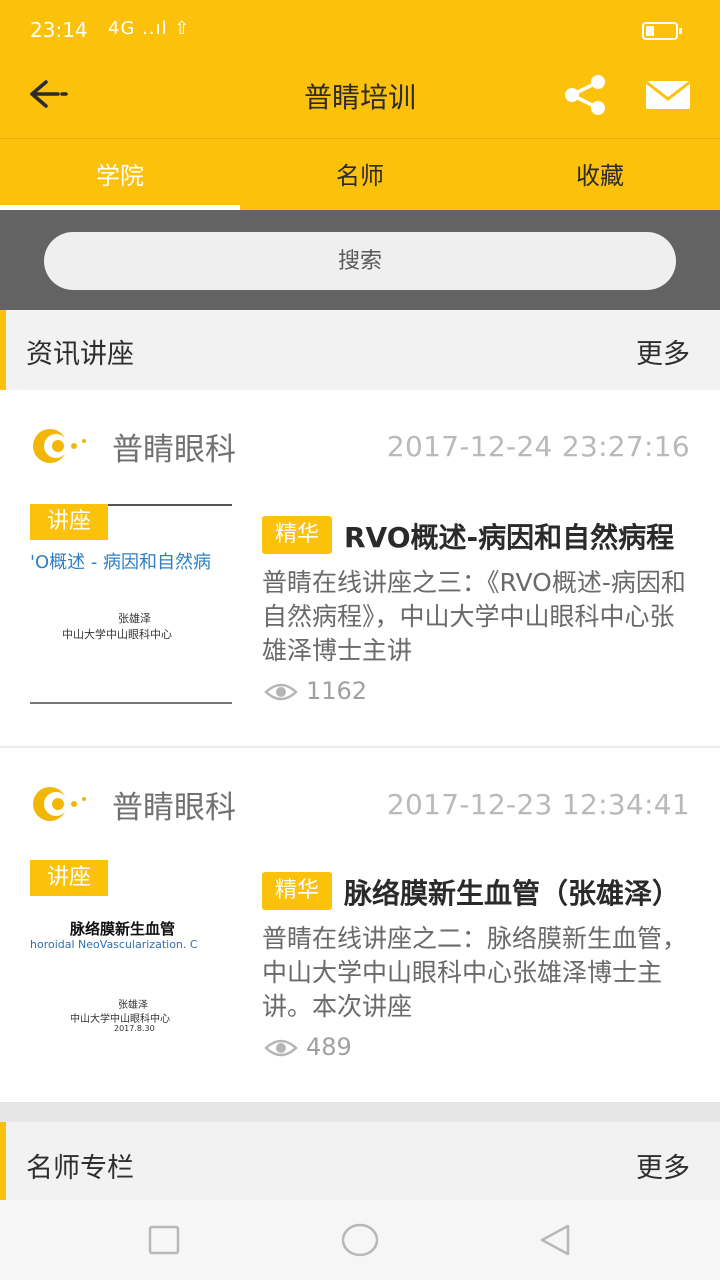 The image size is (720, 1280). I want to click on thumbnail: 'O概述 - 病因和自然病 张雄泽 中山大学中山眼科中心 讲座, so click(131, 604).